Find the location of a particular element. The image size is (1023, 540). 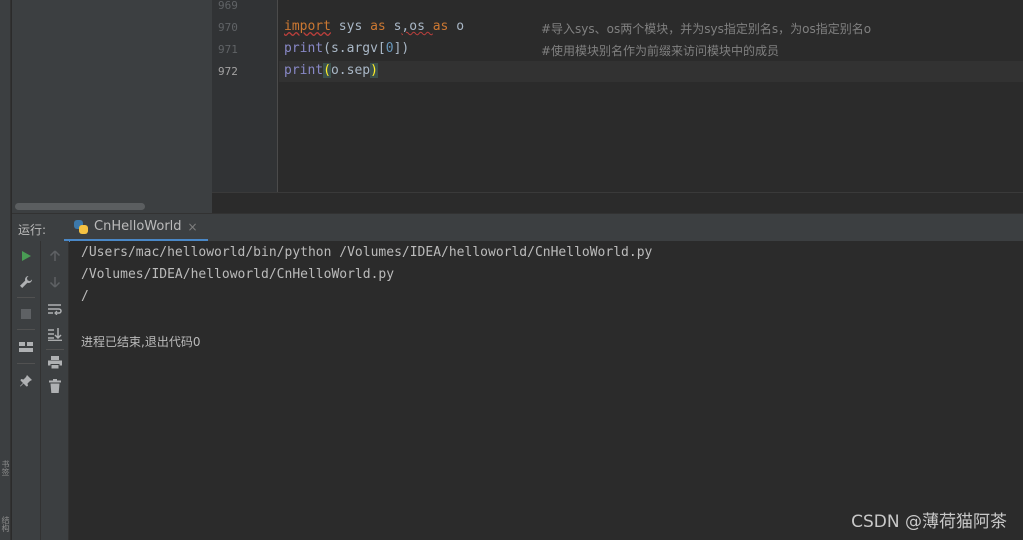

left-tool-strip: 书签 结构 is located at coordinates (5, 270).